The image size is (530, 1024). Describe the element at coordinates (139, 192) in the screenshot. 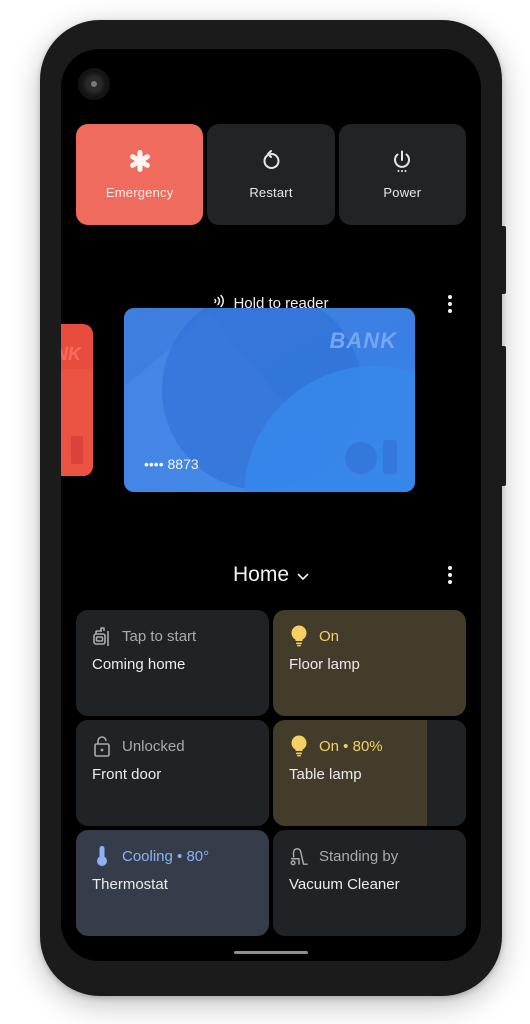

I see `emergency-label: Emergency` at that location.